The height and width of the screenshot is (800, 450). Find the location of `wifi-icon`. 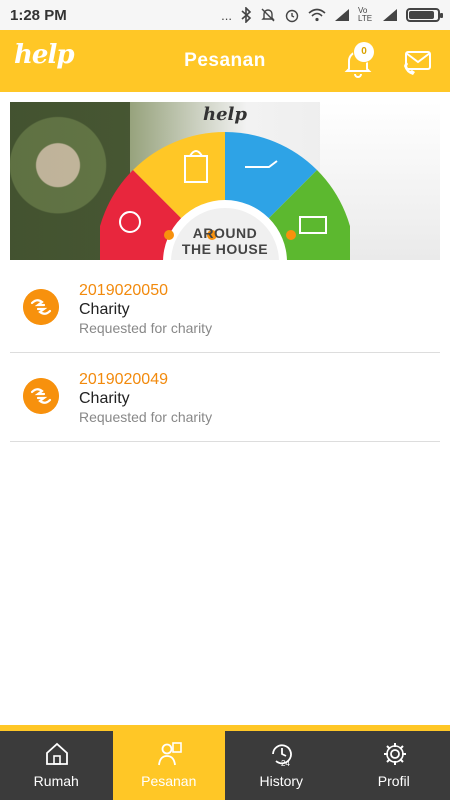

wifi-icon is located at coordinates (317, 15).